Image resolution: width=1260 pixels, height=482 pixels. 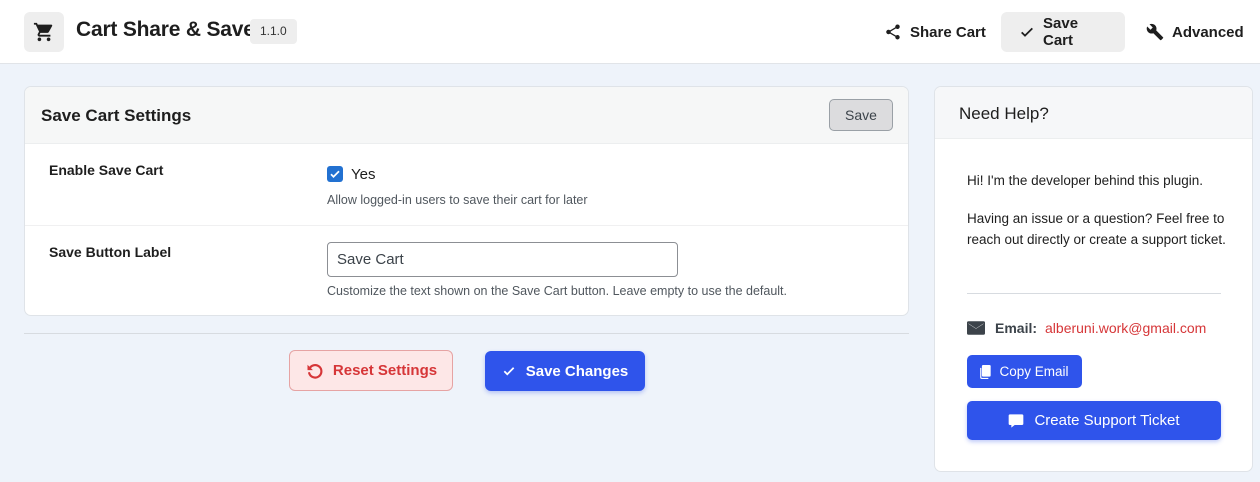 What do you see at coordinates (273, 31) in the screenshot?
I see `version-badge: 1.1.0` at bounding box center [273, 31].